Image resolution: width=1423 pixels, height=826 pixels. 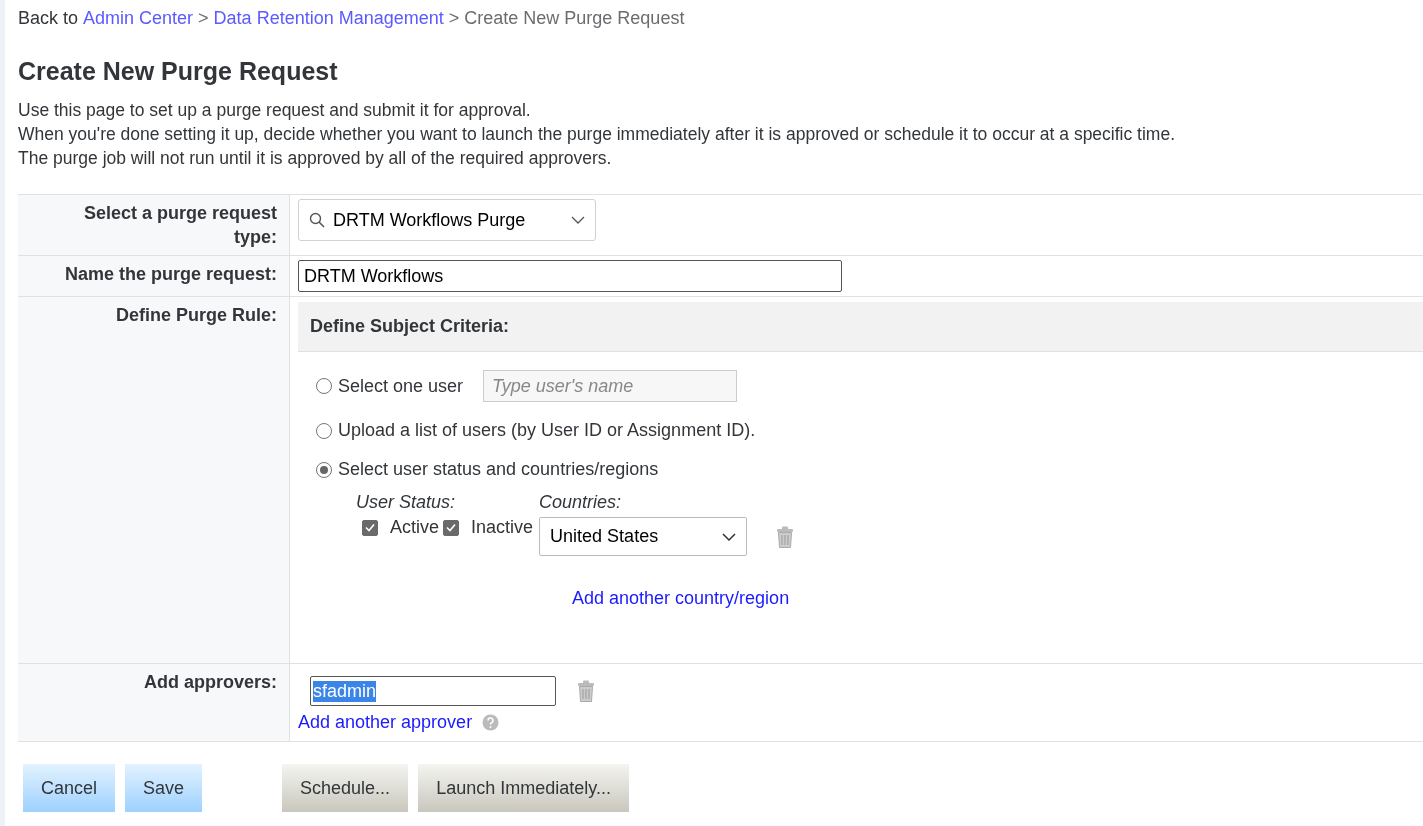 What do you see at coordinates (315, 158) in the screenshot?
I see `intro-text: The purge job will not run until it is approved by all of the required approvers.` at bounding box center [315, 158].